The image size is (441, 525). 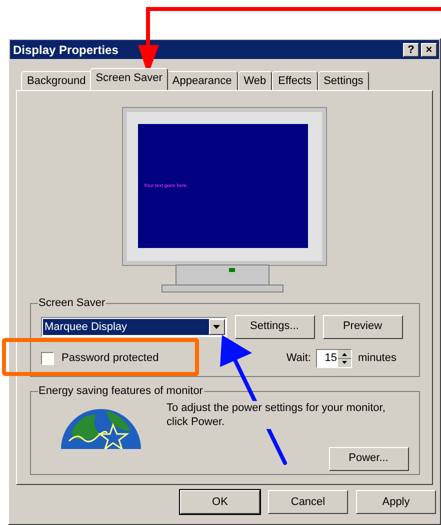 I want to click on tab: Appearance, so click(x=202, y=80).